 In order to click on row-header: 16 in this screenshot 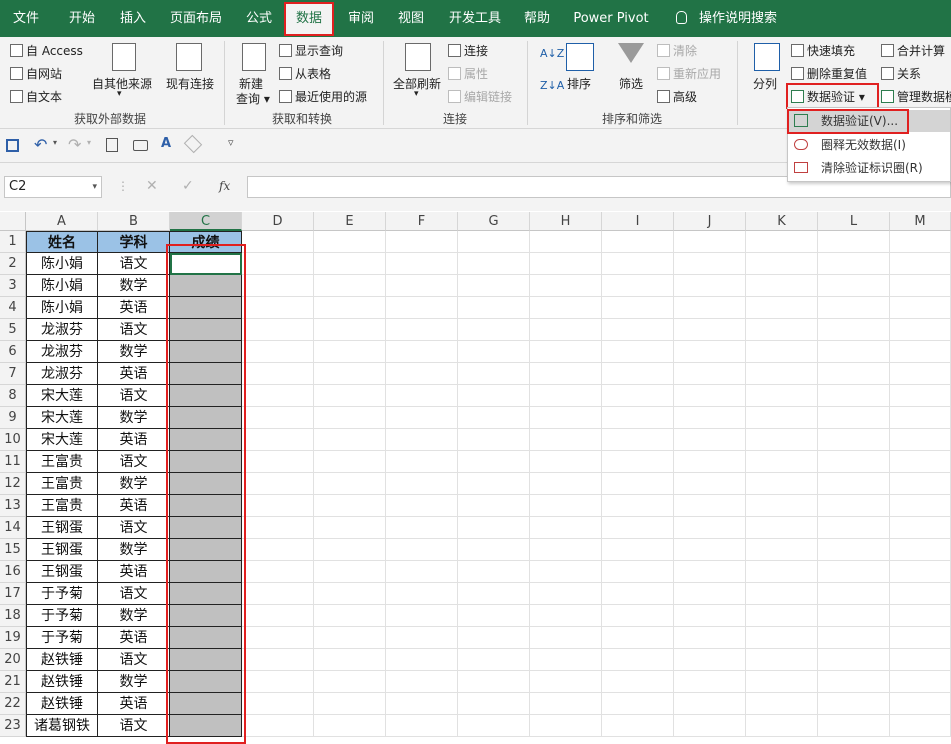, I will do `click(13, 572)`.